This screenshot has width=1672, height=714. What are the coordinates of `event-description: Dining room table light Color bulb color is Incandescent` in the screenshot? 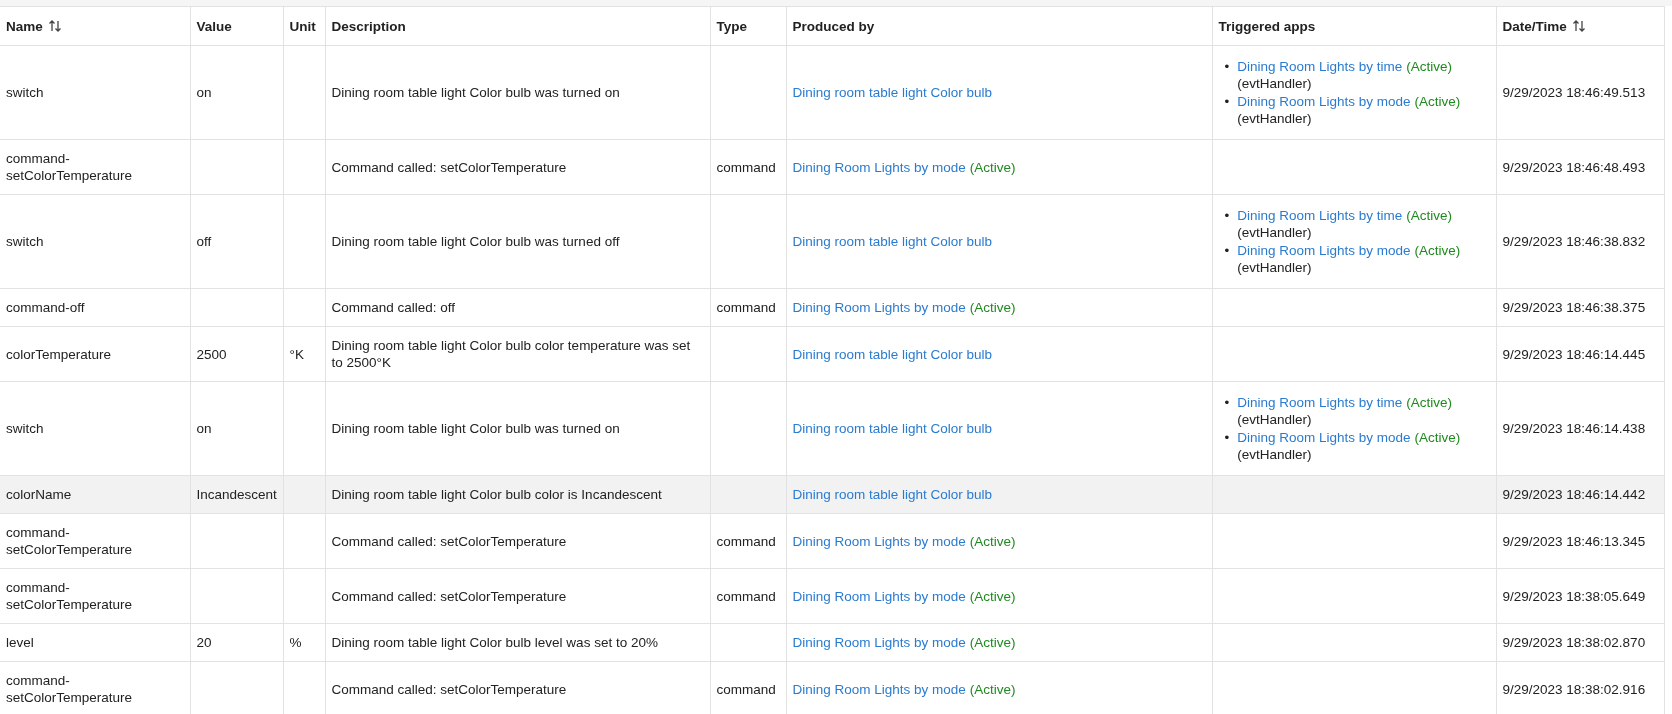 It's located at (496, 494).